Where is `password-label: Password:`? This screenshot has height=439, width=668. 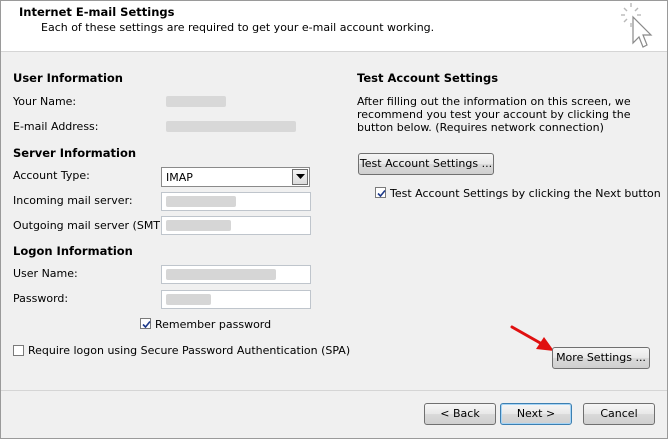 password-label: Password: is located at coordinates (41, 298).